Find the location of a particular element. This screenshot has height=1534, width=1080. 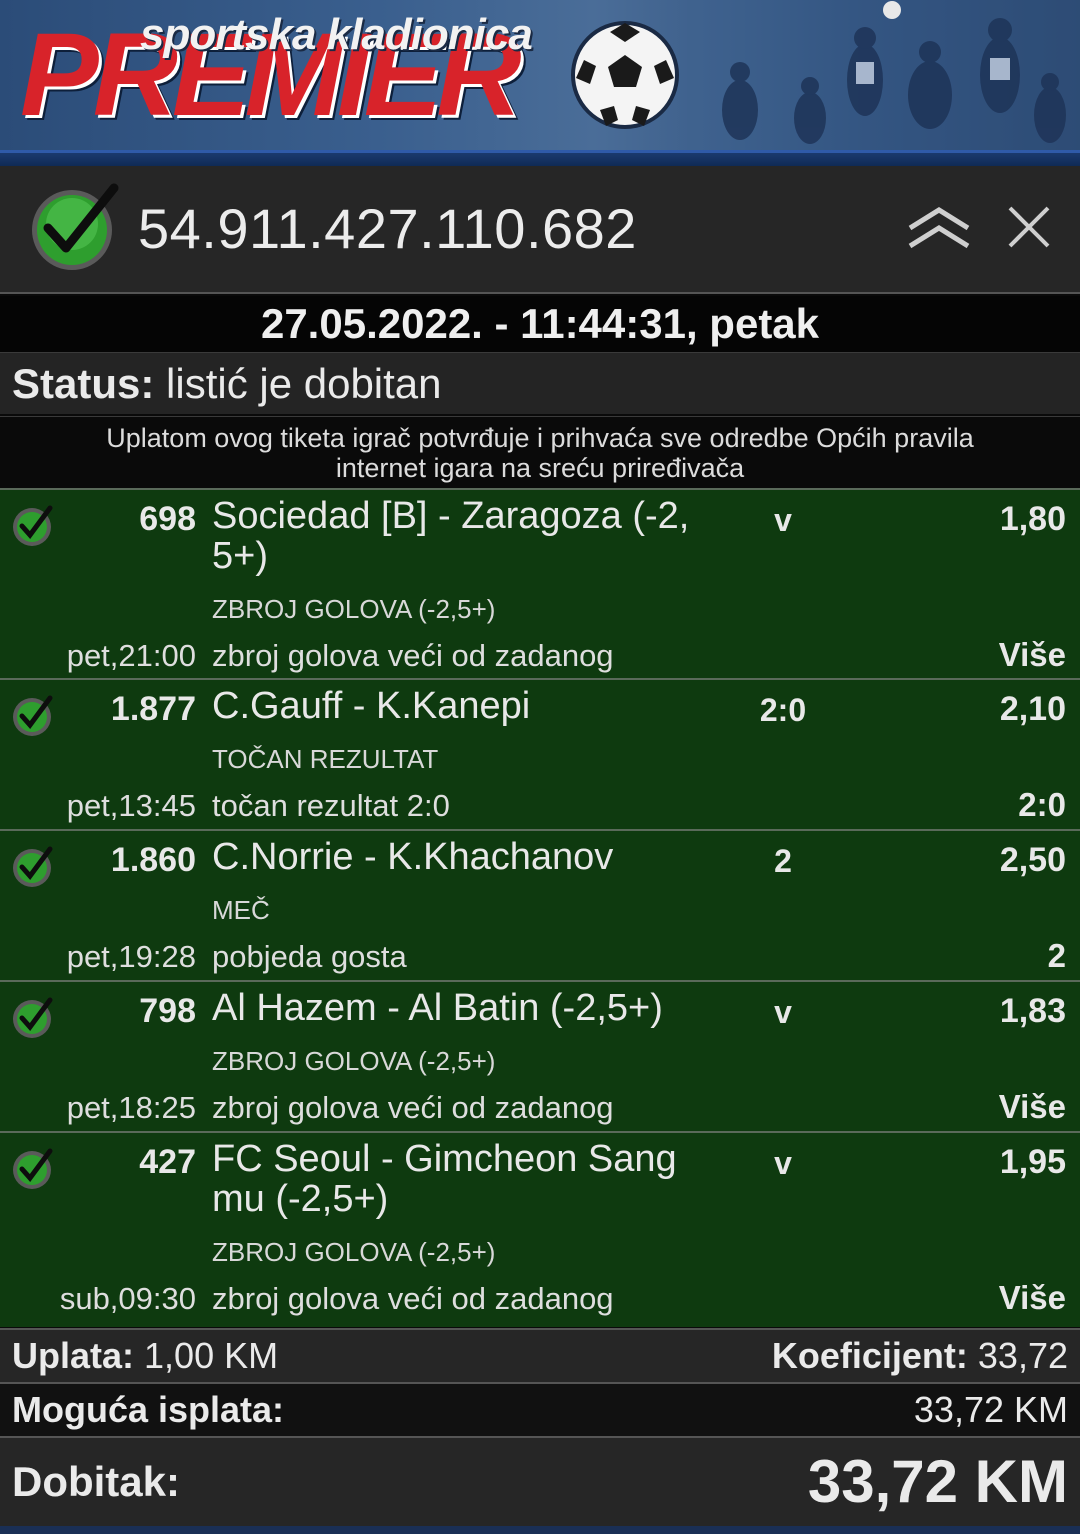

football-icon is located at coordinates (625, 75).